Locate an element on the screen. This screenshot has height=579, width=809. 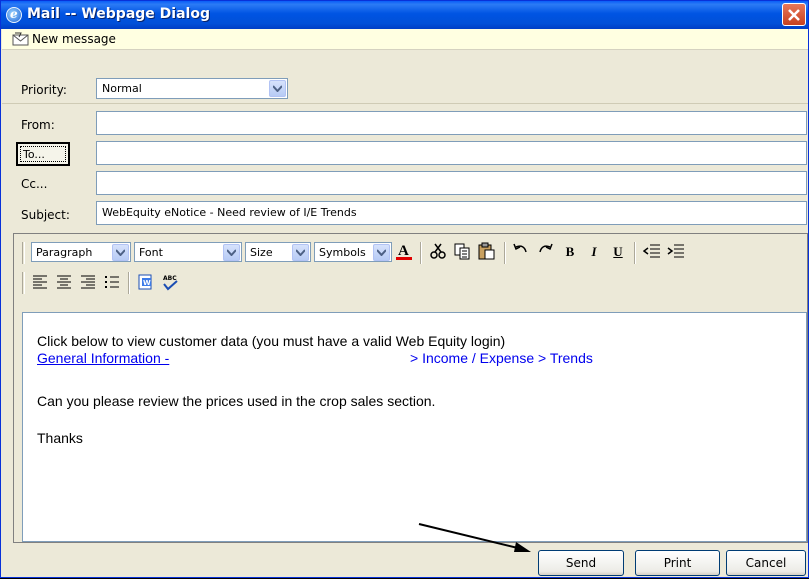
window-title: Mail -- Webpage Dialog is located at coordinates (118, 14).